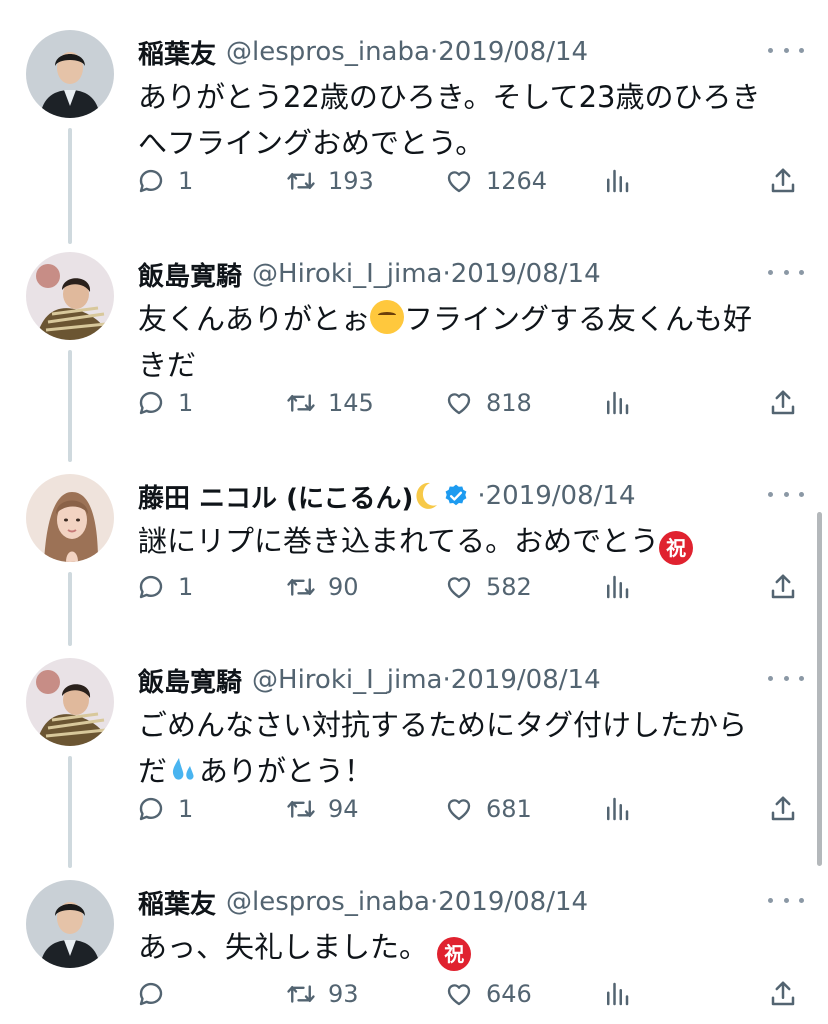 Image resolution: width=828 pixels, height=1024 pixels. I want to click on tweet-text-line: へフライングおめでとう。, so click(311, 143).